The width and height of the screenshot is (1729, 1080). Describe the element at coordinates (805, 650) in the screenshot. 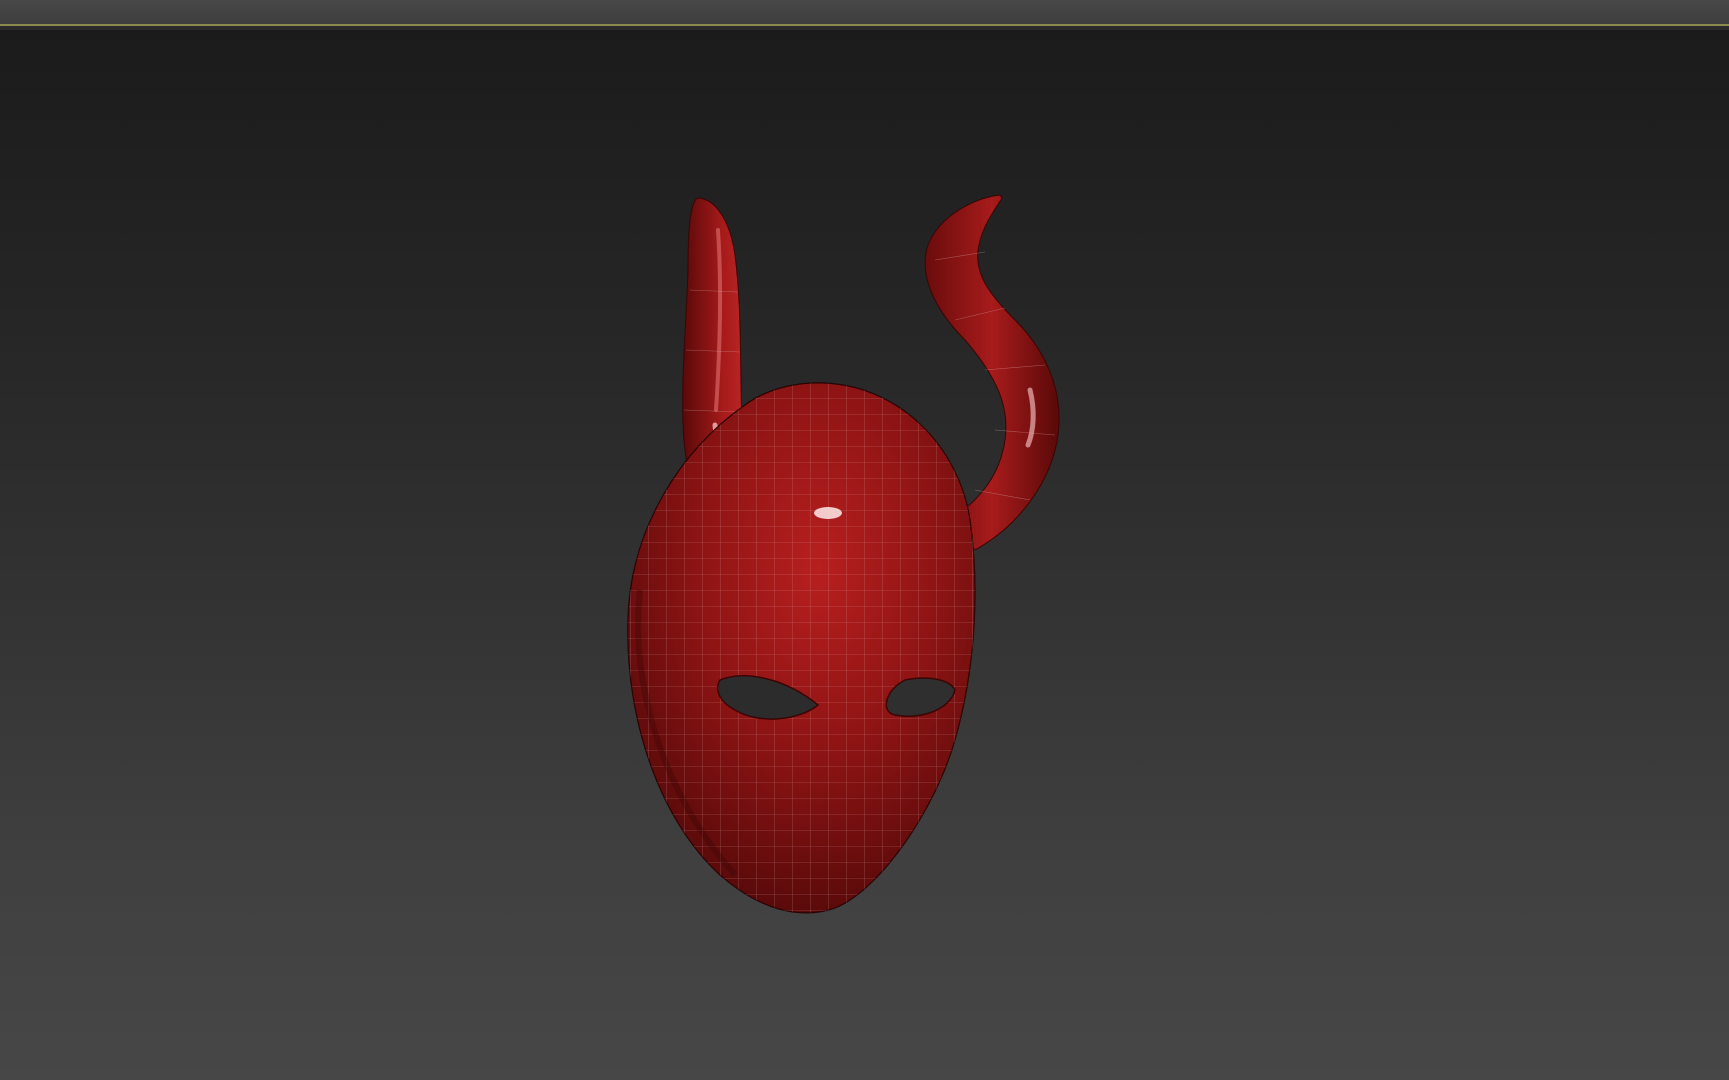

I see `mask-face` at that location.